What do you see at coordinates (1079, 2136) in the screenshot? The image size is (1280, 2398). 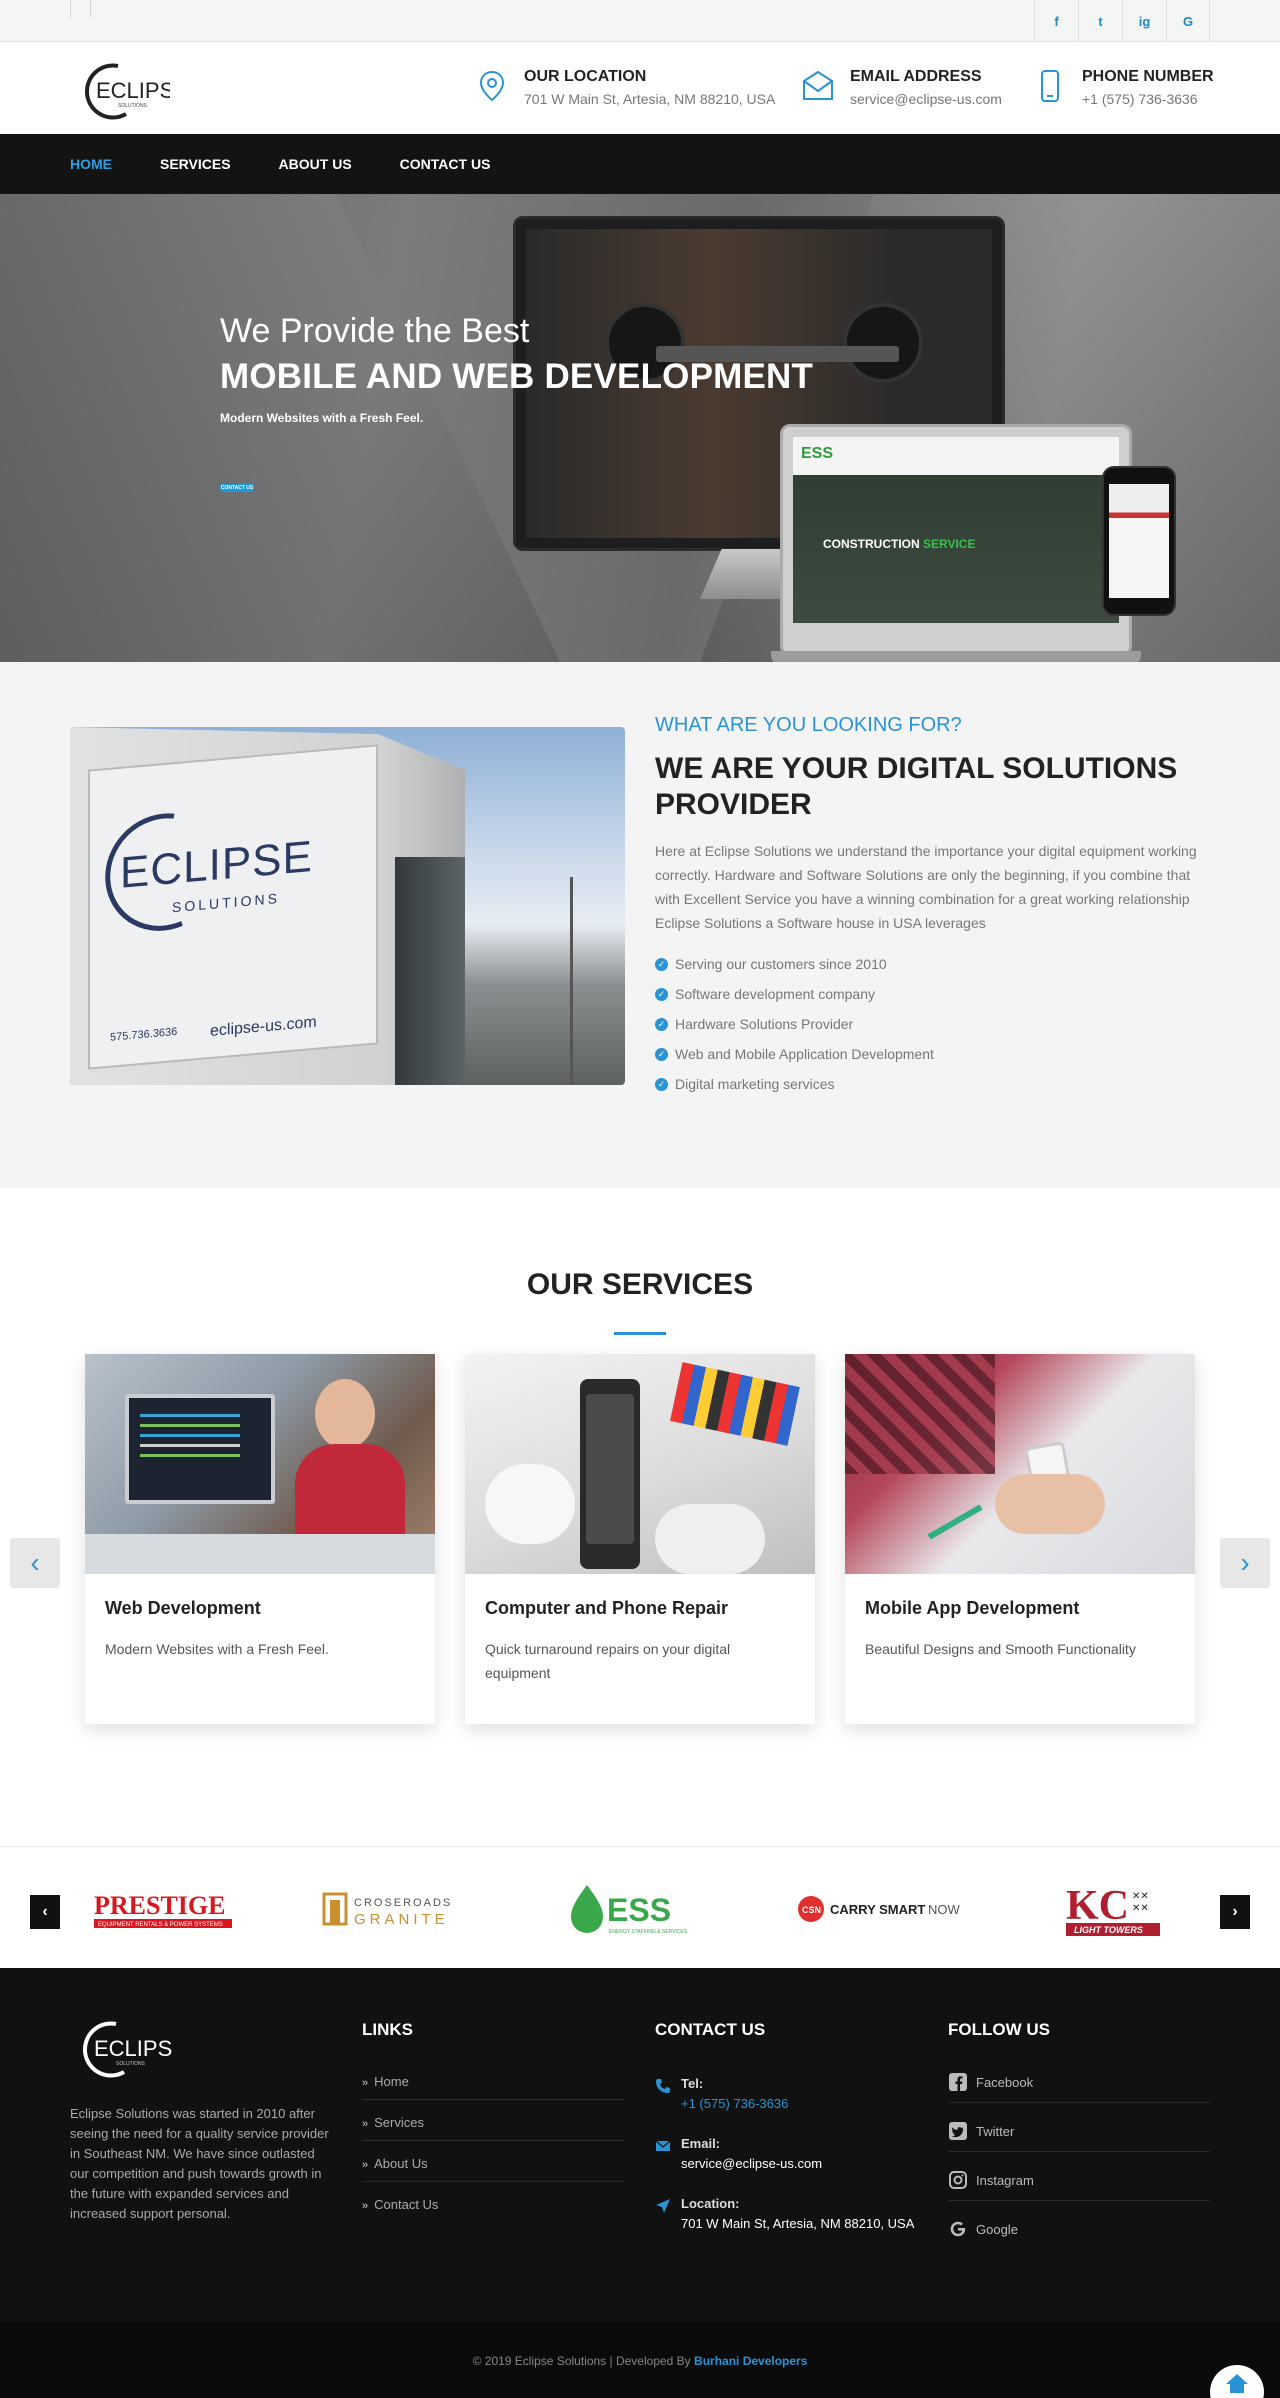 I see `footer-follow-twitter: Twitter` at bounding box center [1079, 2136].